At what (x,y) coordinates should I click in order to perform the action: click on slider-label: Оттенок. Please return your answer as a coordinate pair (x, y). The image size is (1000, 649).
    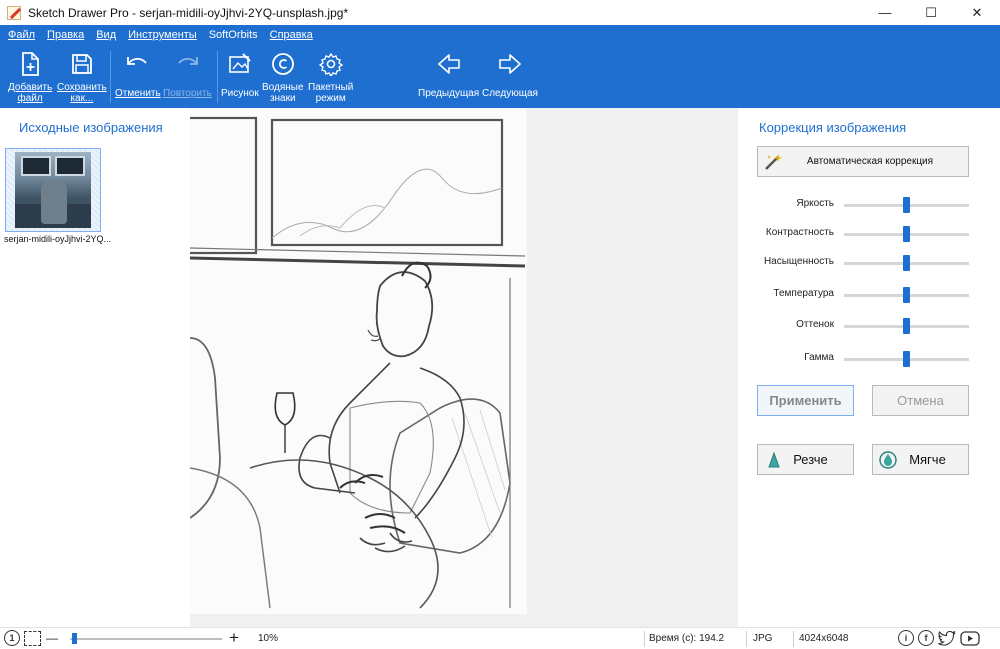
    Looking at the image, I should click on (815, 324).